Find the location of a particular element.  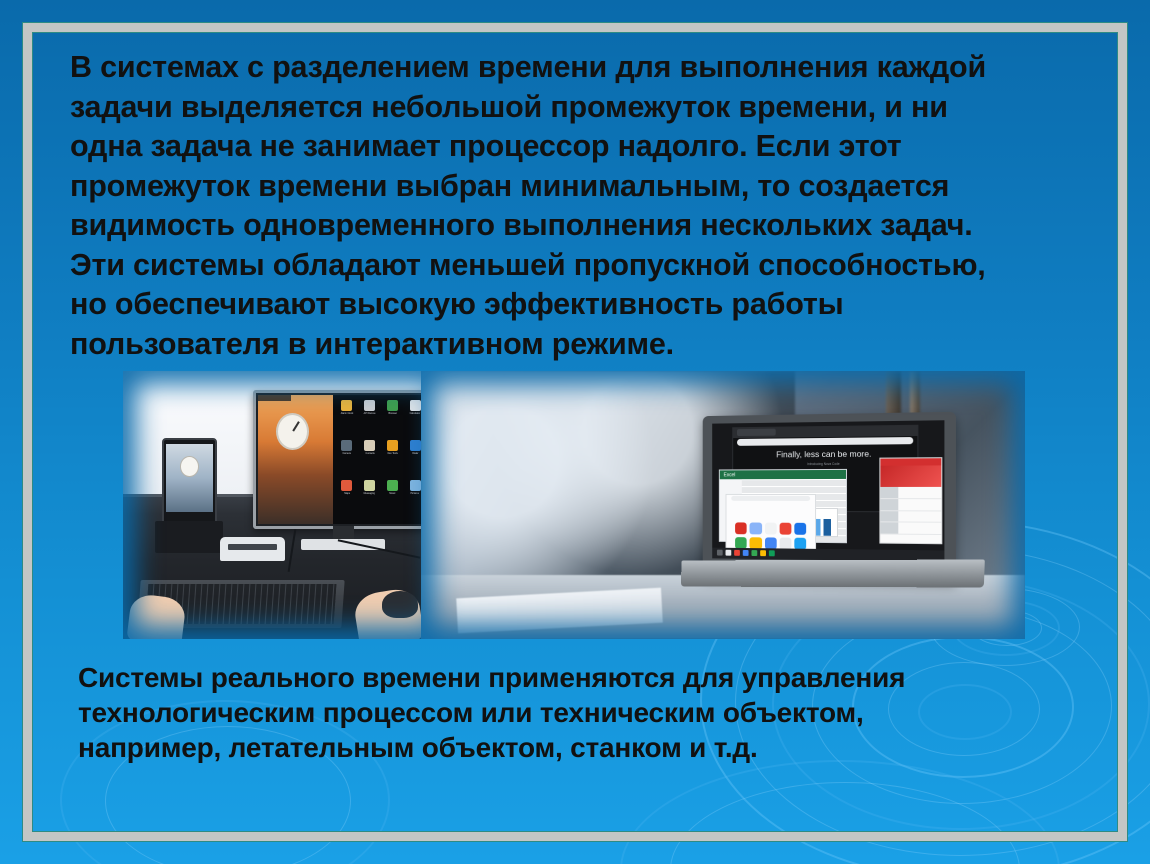

android-app-icon: Messaging is located at coordinates (370, 499).